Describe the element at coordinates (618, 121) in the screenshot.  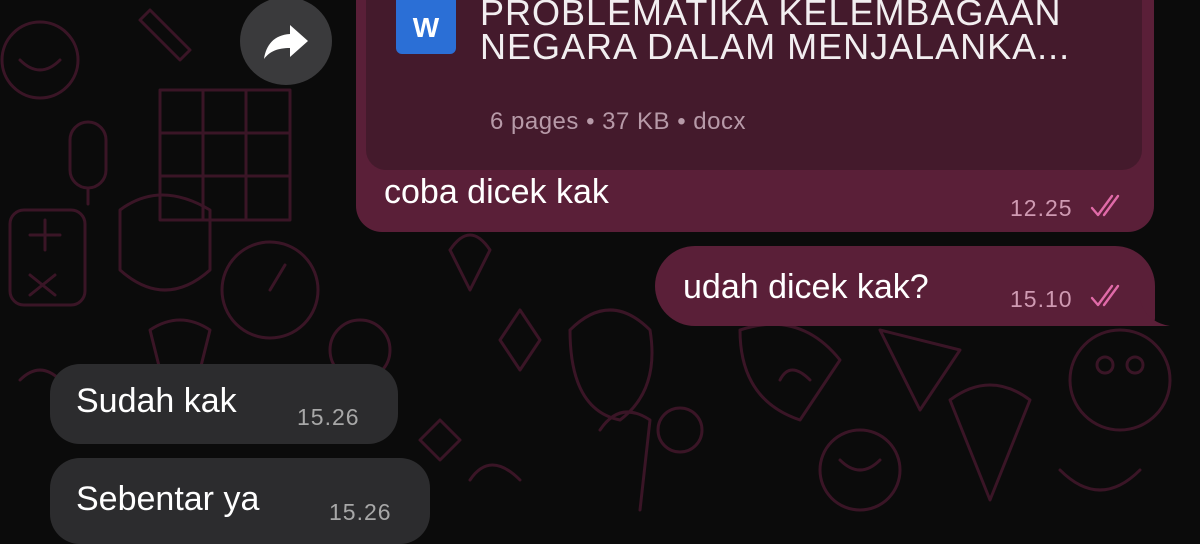
I see `document-meta: 6 pages • 37 KB • docx` at that location.